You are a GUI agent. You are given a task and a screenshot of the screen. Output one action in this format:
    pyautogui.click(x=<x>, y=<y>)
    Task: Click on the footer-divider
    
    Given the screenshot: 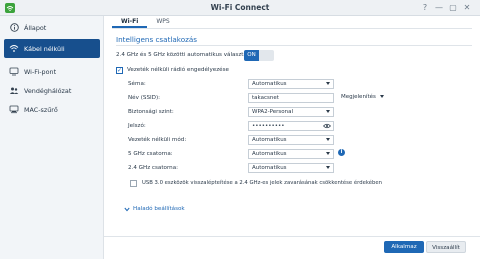 What is the action you would take?
    pyautogui.click(x=292, y=236)
    